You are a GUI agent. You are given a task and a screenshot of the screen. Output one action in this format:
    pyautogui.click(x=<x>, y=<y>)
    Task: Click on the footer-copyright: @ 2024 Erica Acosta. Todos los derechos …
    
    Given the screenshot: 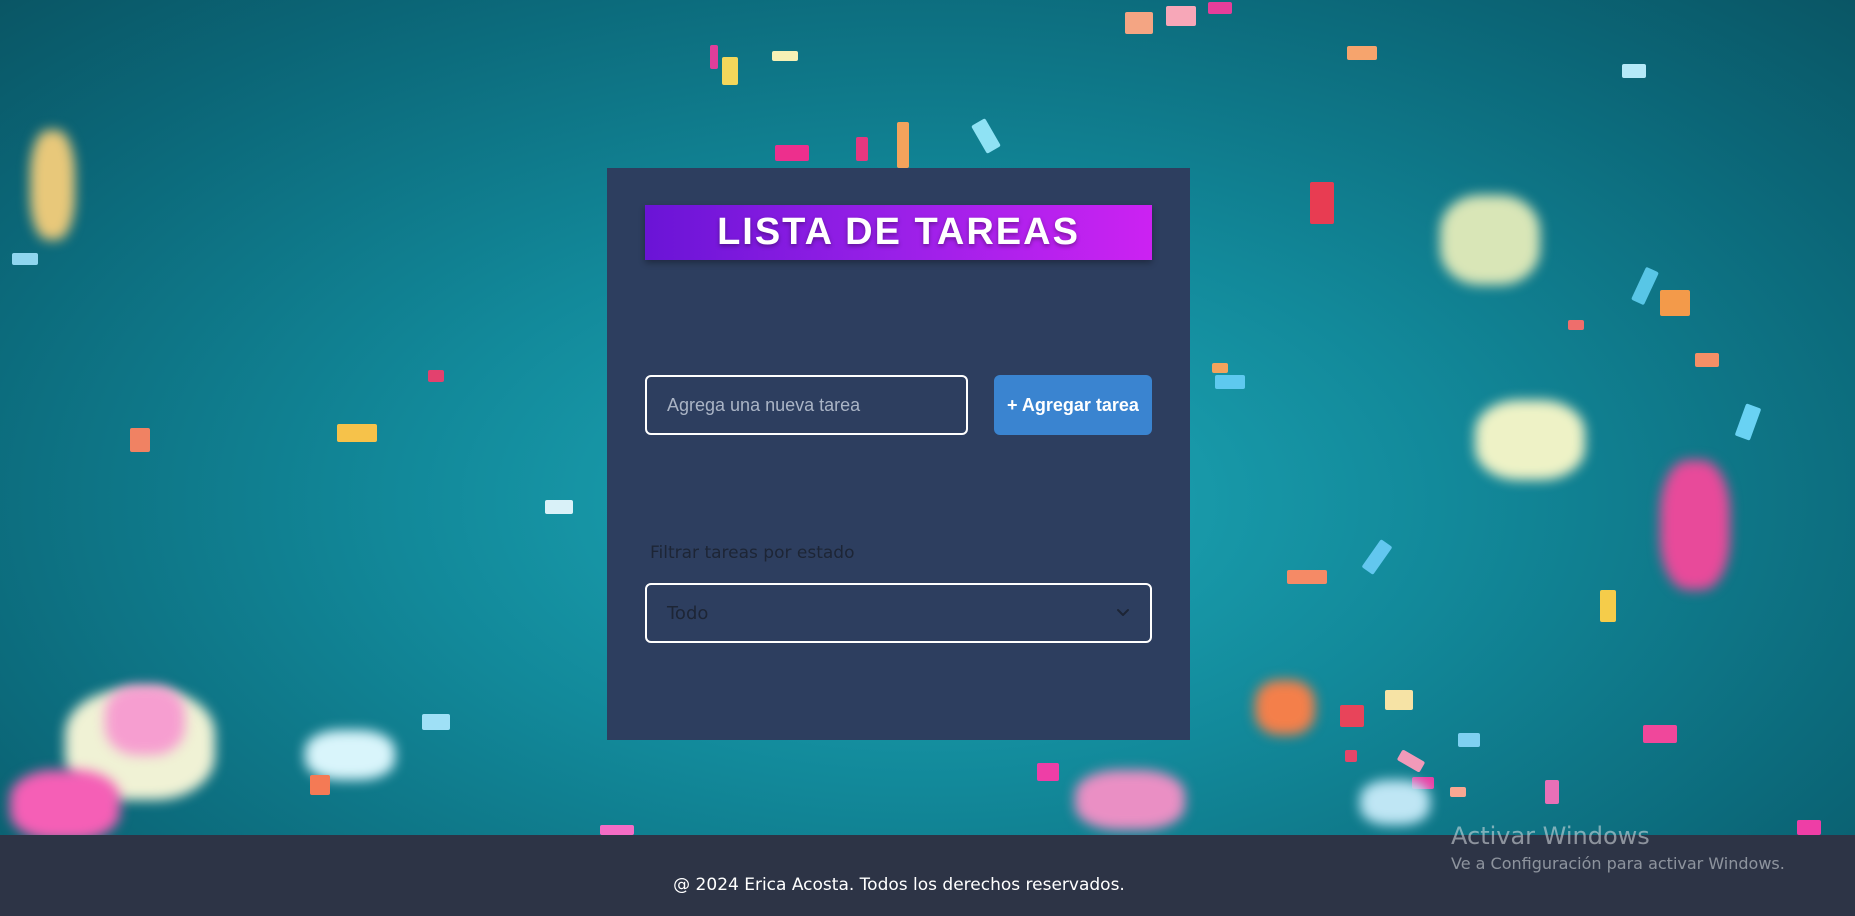 What is the action you would take?
    pyautogui.click(x=899, y=885)
    